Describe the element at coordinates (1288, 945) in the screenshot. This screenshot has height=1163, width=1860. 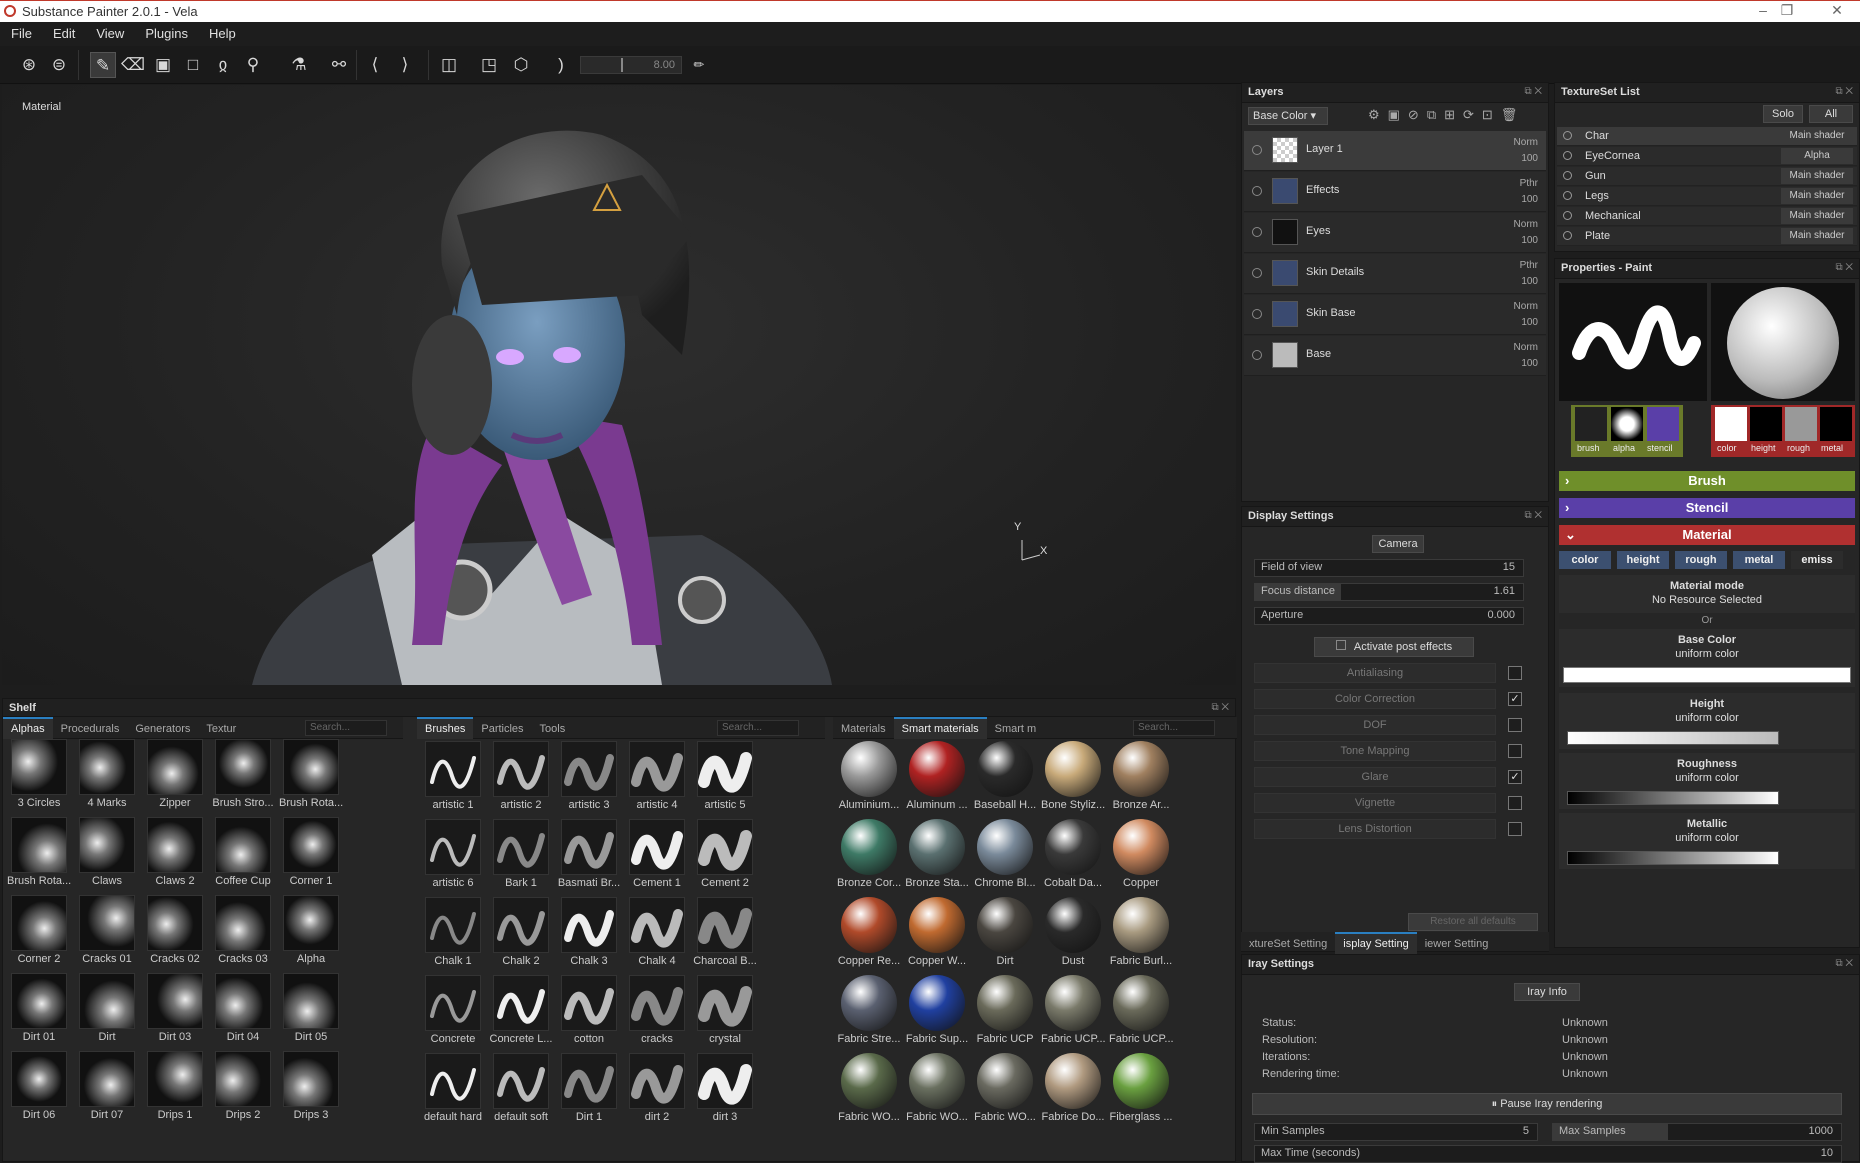
I see `tab-textureset-settings: xtureSet Setting` at that location.